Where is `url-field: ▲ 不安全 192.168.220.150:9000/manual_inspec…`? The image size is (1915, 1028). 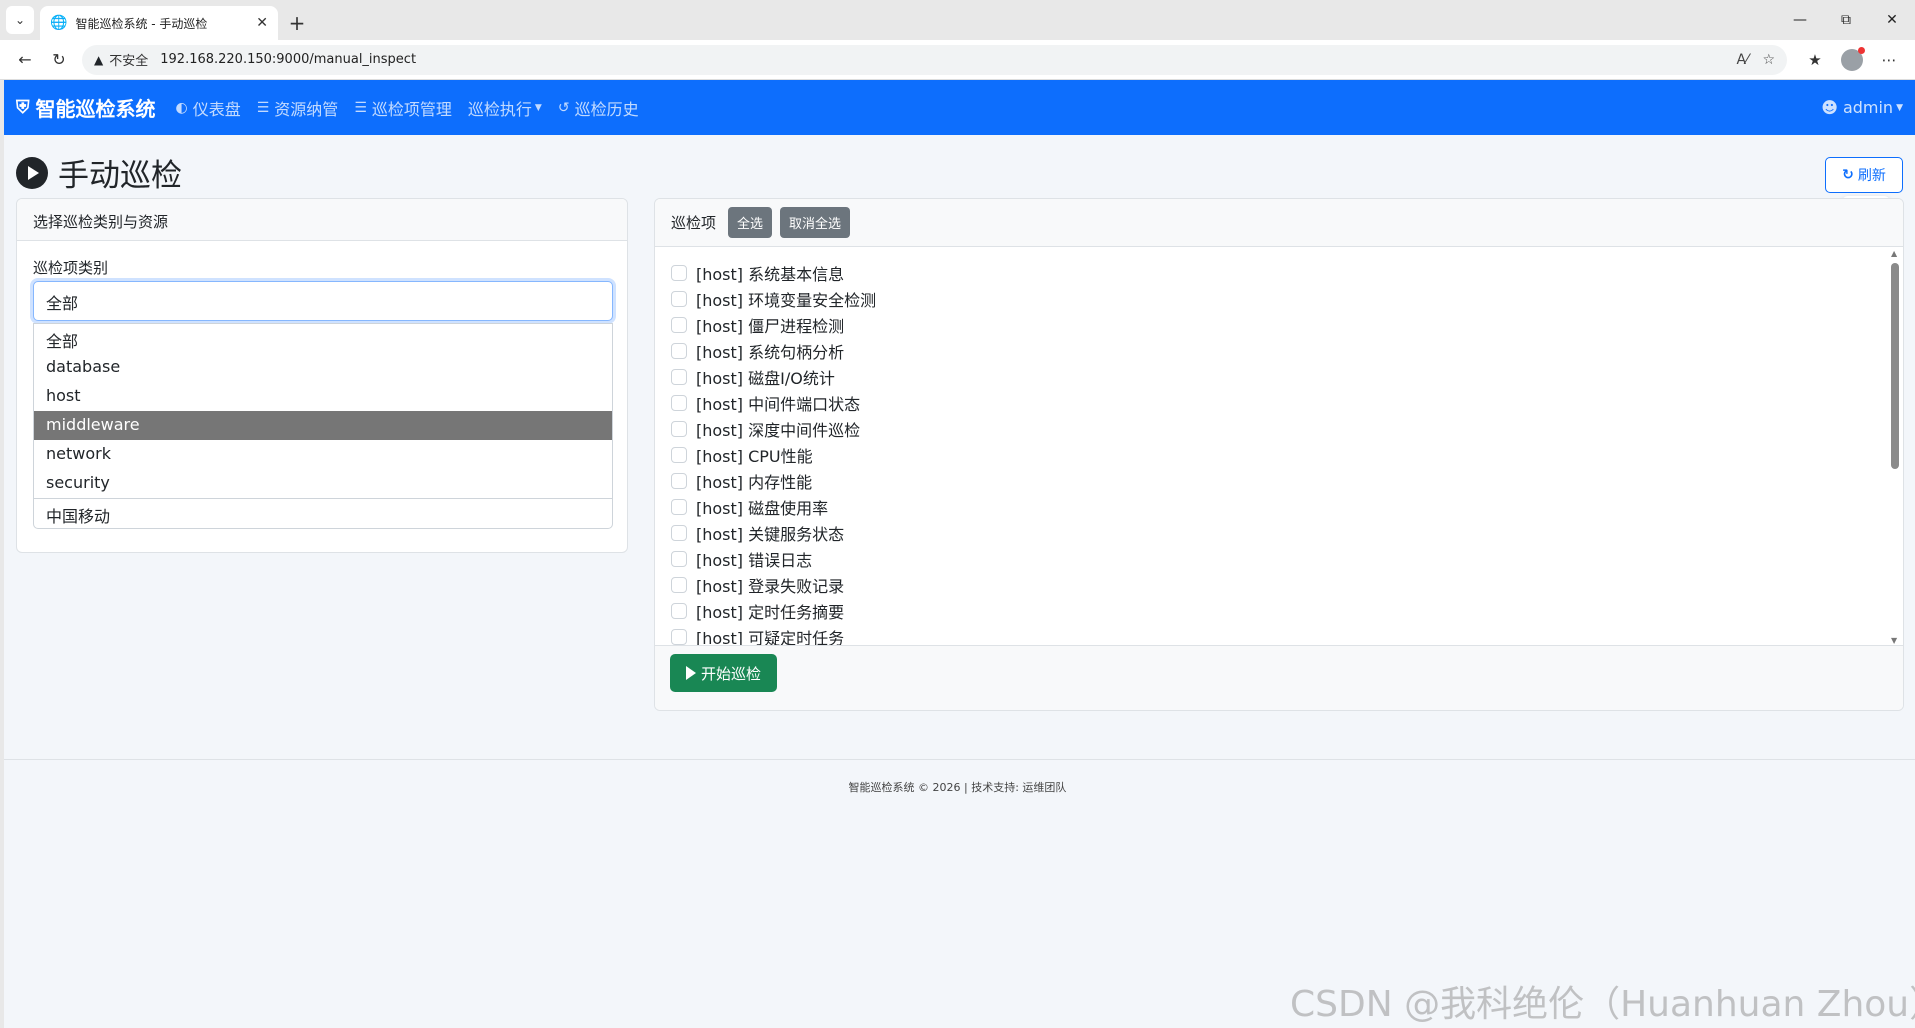
url-field: ▲ 不安全 192.168.220.150:9000/manual_inspec… is located at coordinates (934, 59).